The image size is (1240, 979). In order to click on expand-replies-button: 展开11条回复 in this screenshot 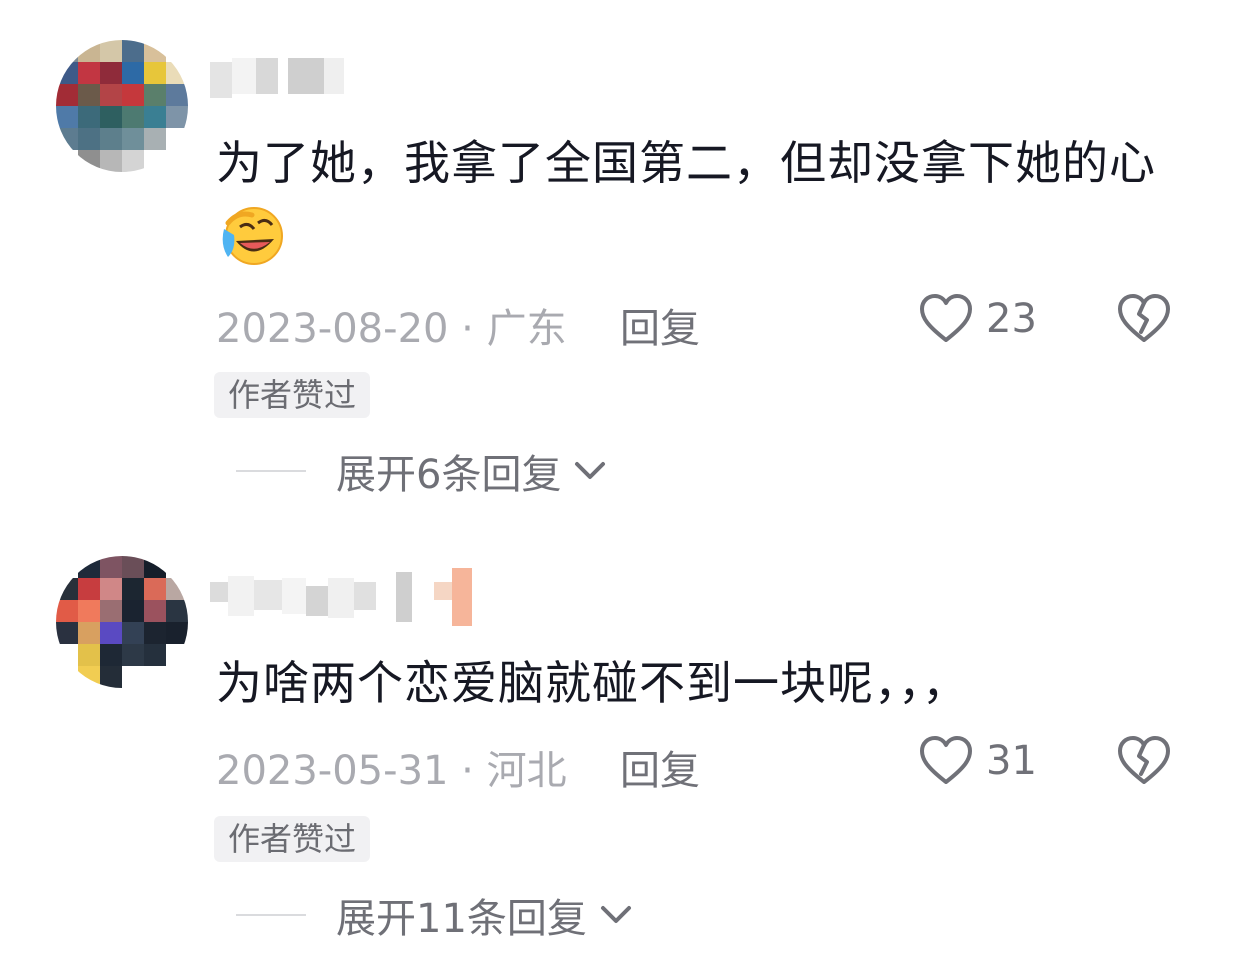, I will do `click(434, 915)`.